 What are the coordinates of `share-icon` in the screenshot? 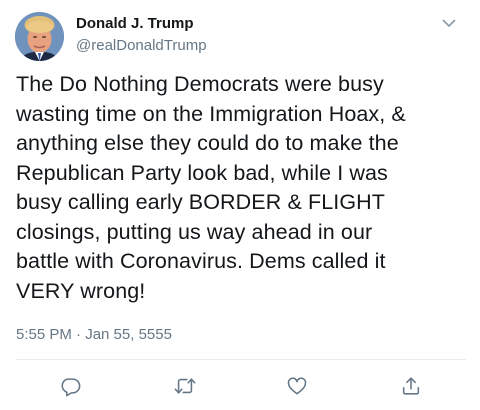 It's located at (411, 386).